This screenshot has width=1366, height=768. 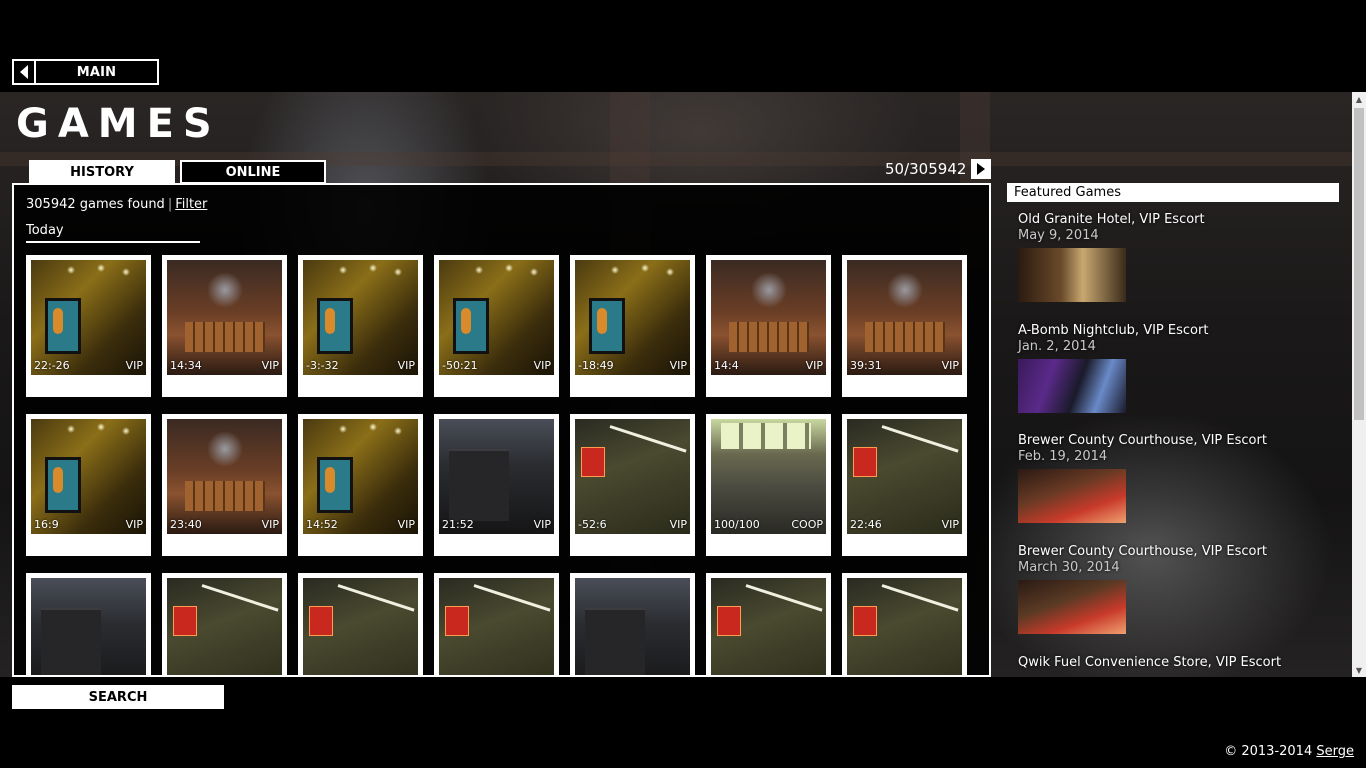 I want to click on main-button-label: MAIN, so click(x=96, y=72).